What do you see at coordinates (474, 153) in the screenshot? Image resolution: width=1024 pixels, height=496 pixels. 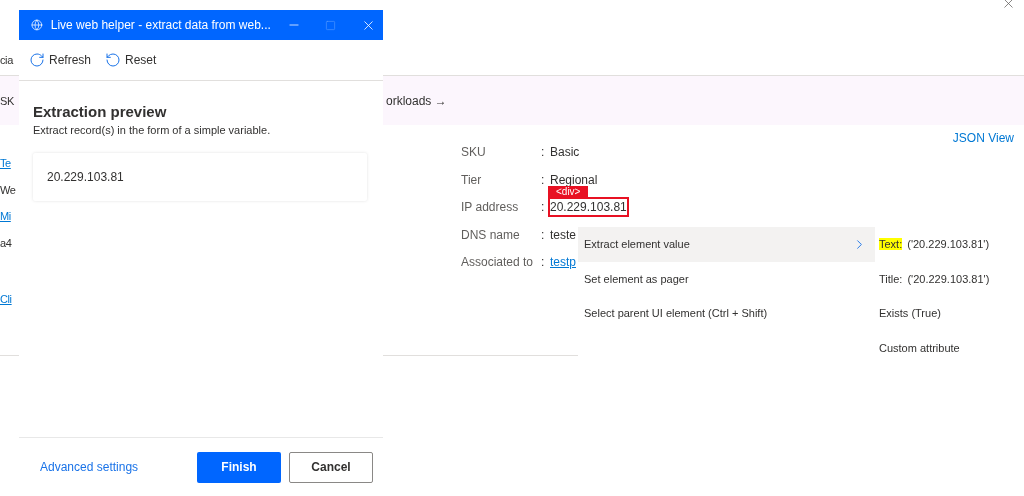 I see `property-label: SKU` at bounding box center [474, 153].